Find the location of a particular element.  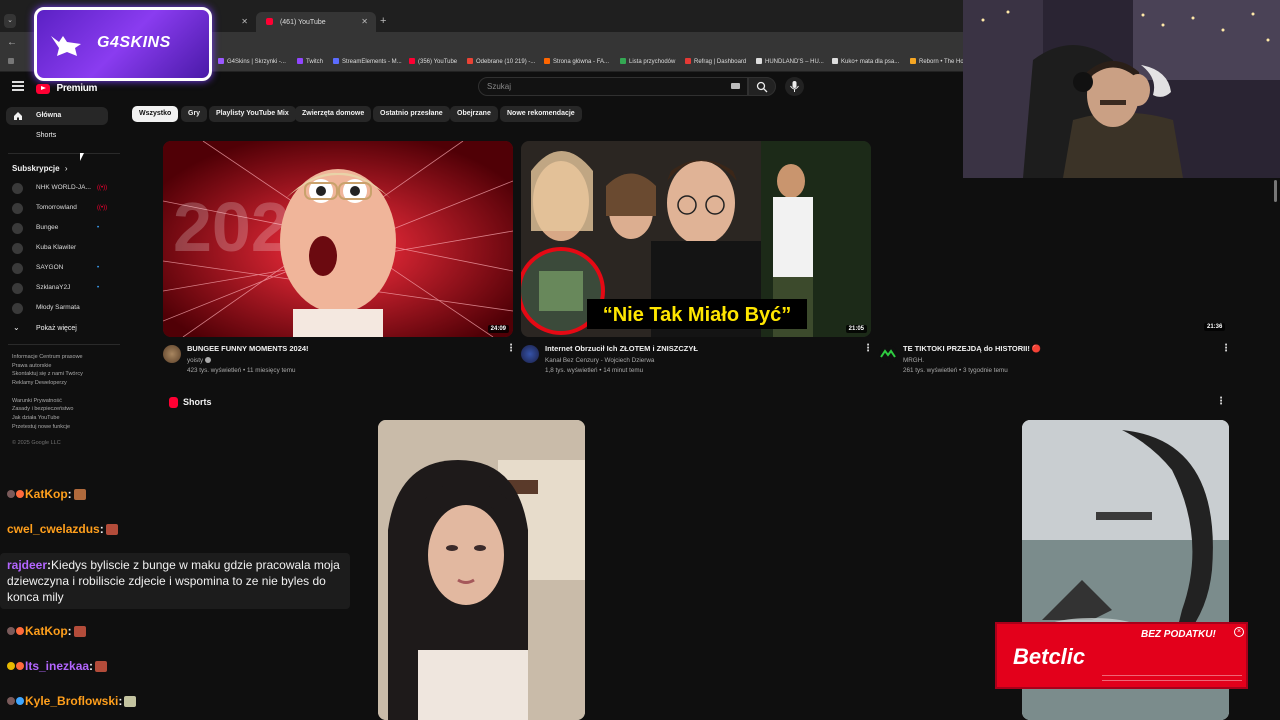

bookmark-item: Reborn • The Ho is located at coordinates (937, 61).